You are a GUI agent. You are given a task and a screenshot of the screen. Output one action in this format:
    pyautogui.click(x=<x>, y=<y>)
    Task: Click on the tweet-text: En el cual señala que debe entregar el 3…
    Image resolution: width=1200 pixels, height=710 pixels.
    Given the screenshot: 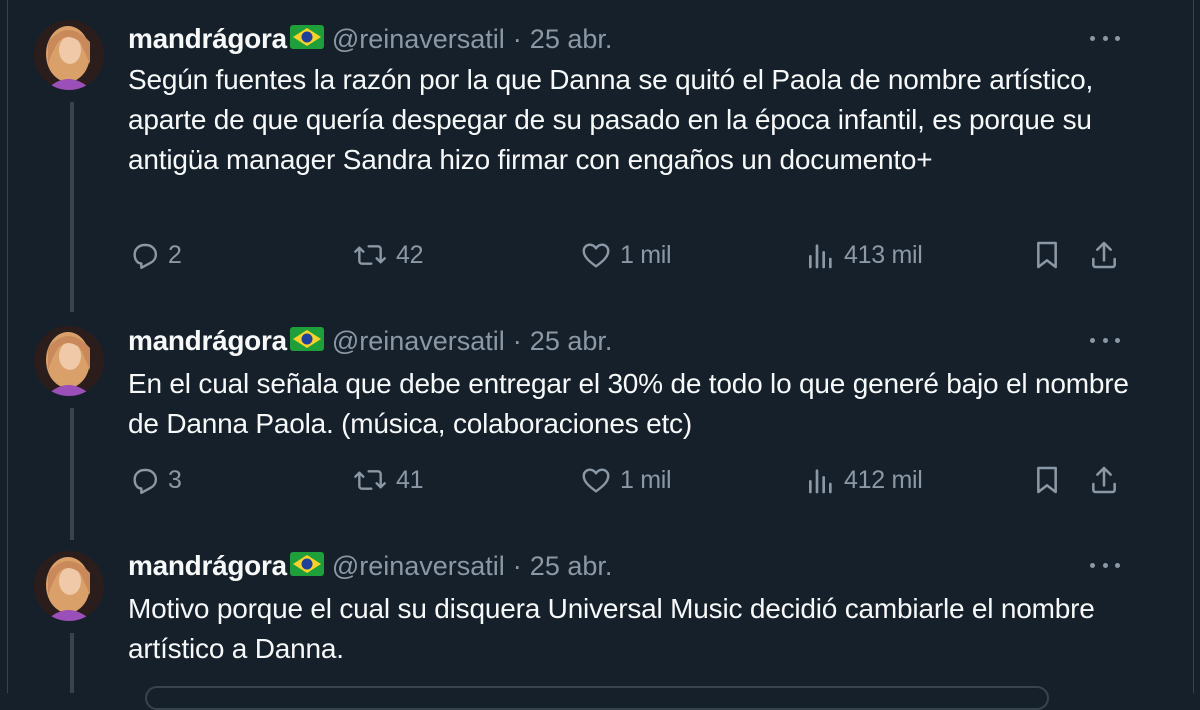 What is the action you would take?
    pyautogui.click(x=628, y=403)
    